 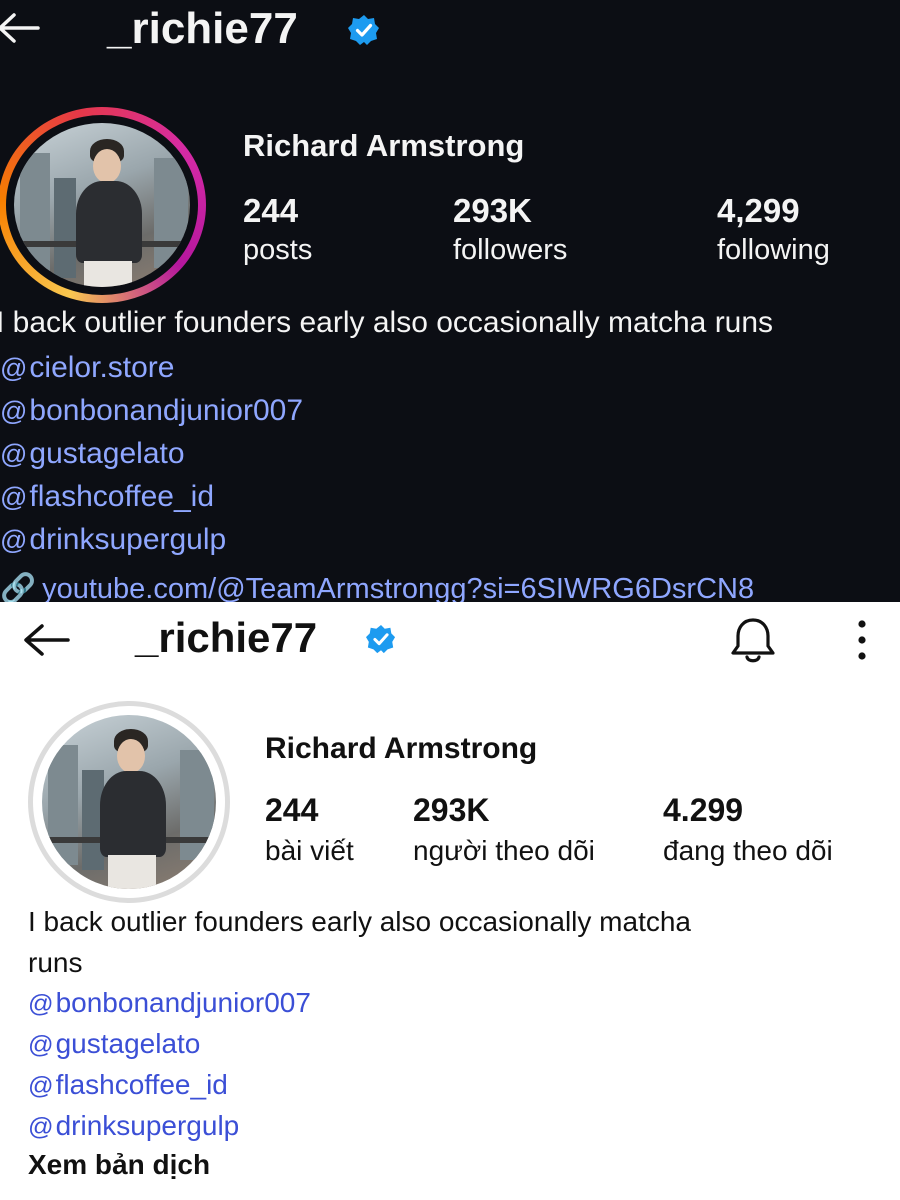 I want to click on threads-link: @cielor.store, so click(x=87, y=368).